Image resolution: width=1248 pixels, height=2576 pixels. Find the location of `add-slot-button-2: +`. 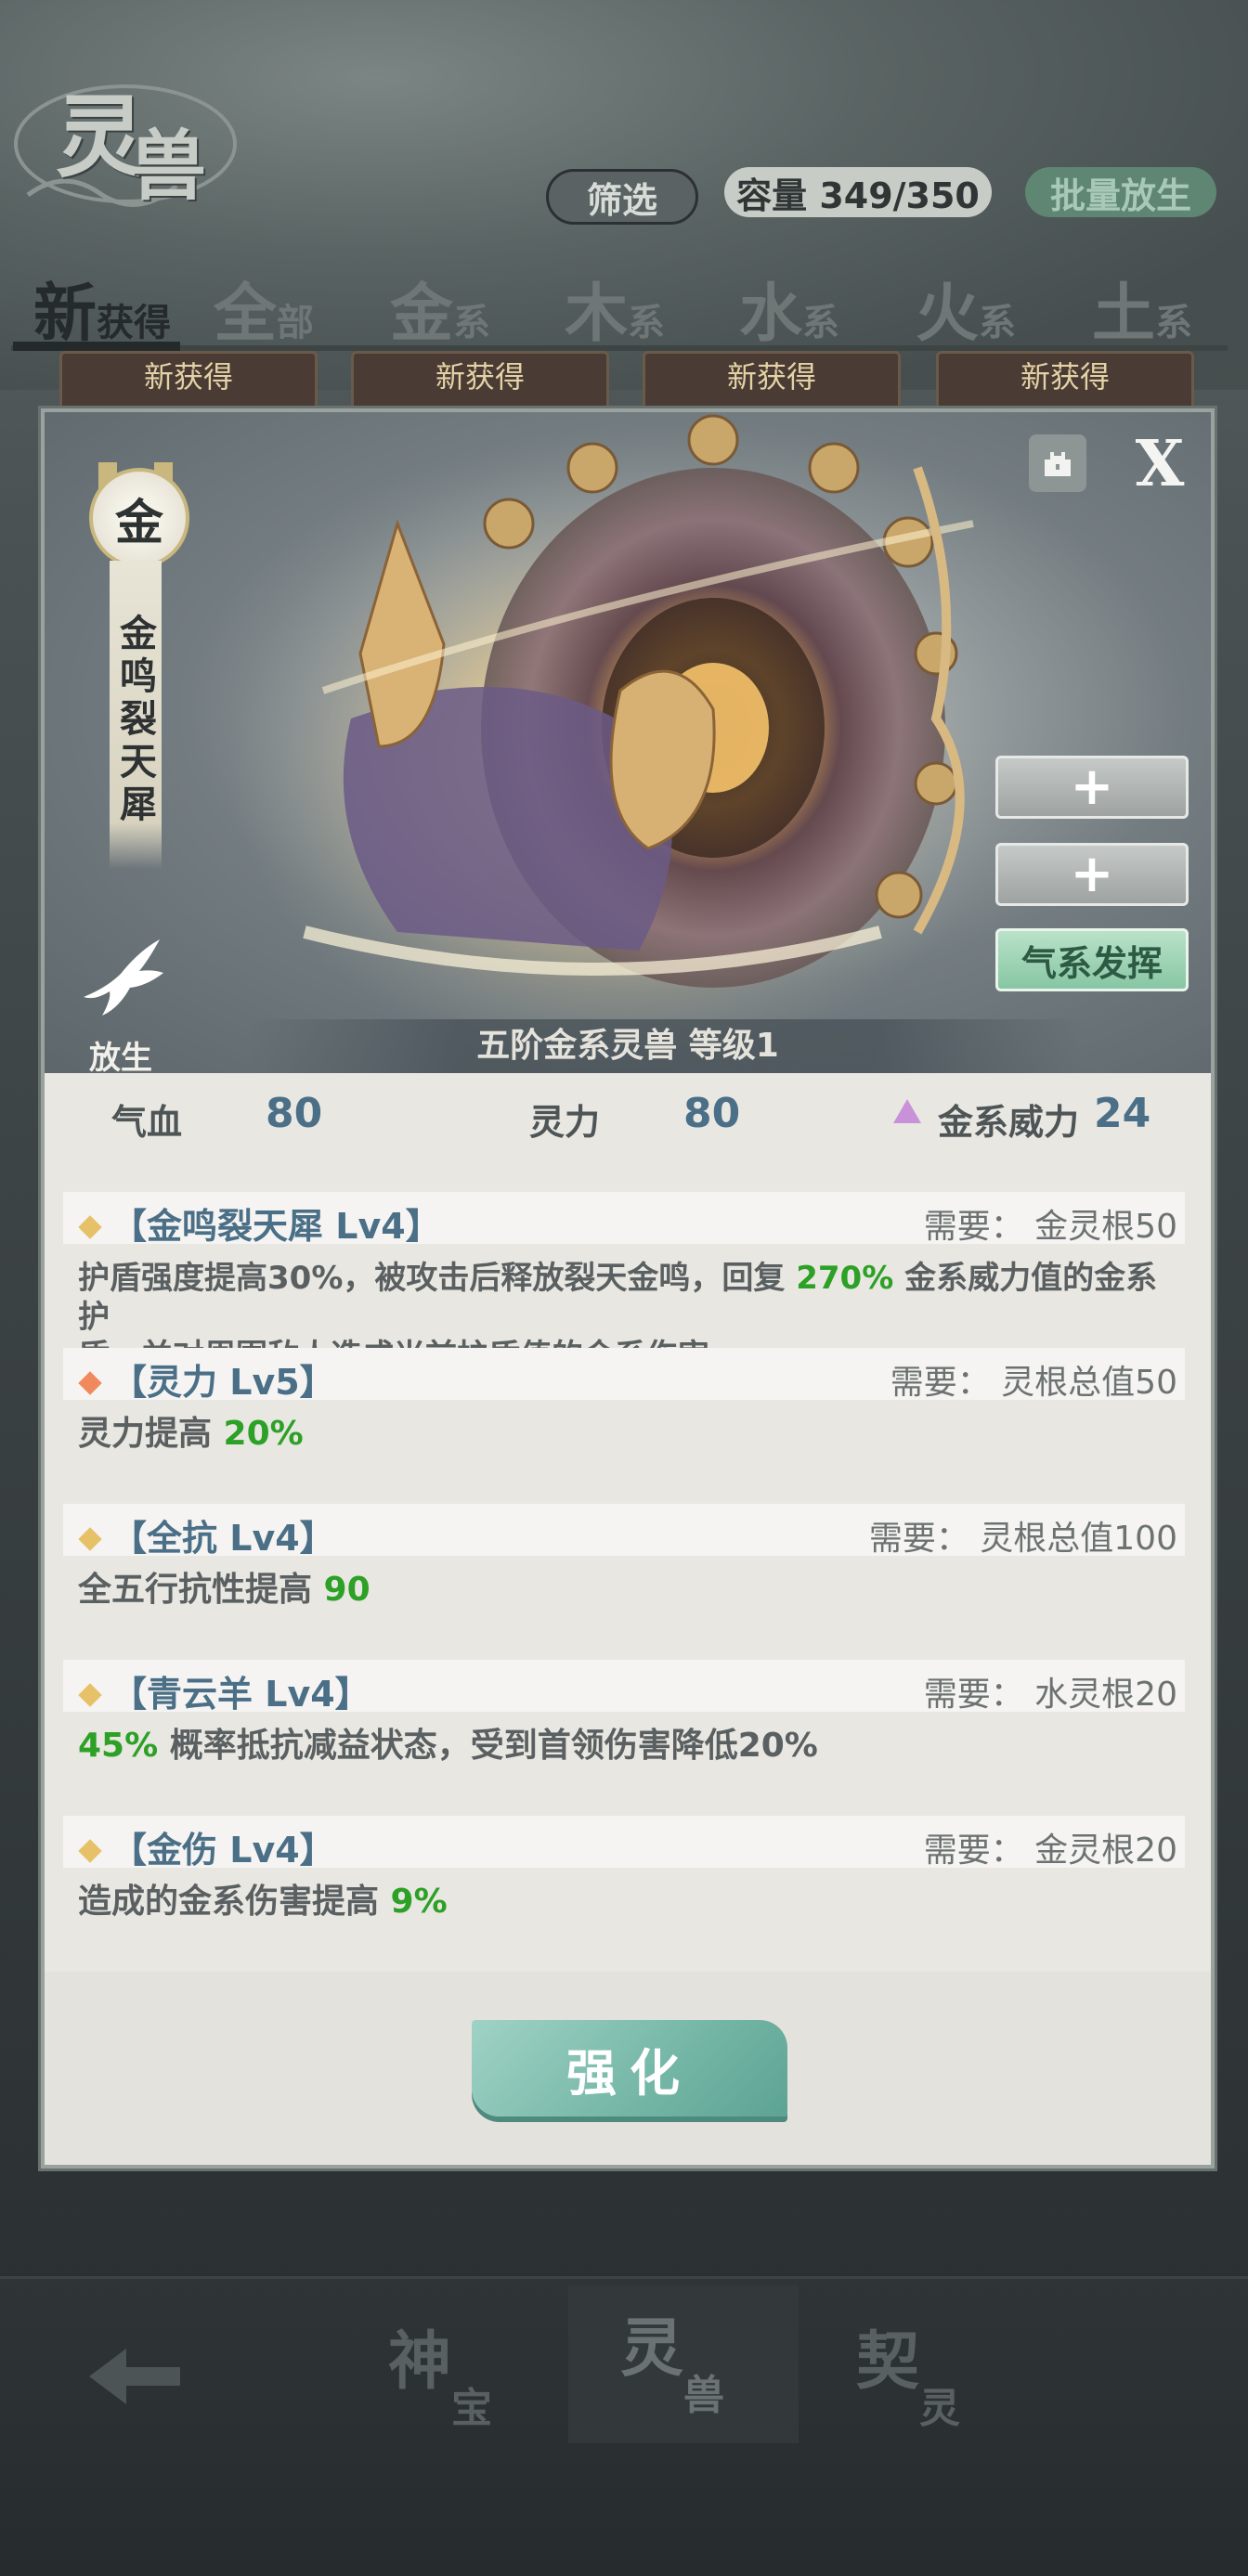

add-slot-button-2: + is located at coordinates (1092, 874).